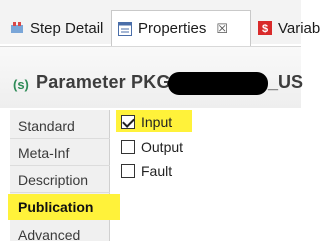 The width and height of the screenshot is (320, 241). I want to click on step-detail-icon, so click(17, 27).